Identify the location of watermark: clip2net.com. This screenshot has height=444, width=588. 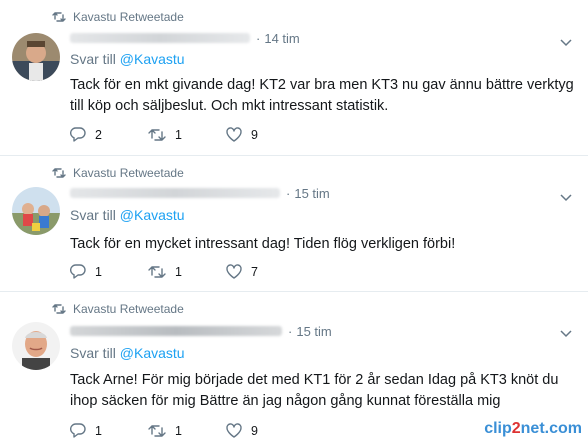
(533, 429).